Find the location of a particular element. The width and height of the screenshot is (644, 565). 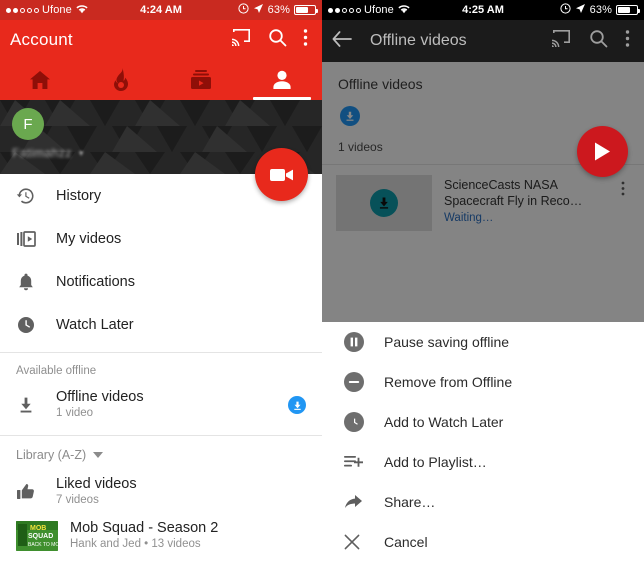

library-header-label: Library (A-Z) is located at coordinates (51, 455).